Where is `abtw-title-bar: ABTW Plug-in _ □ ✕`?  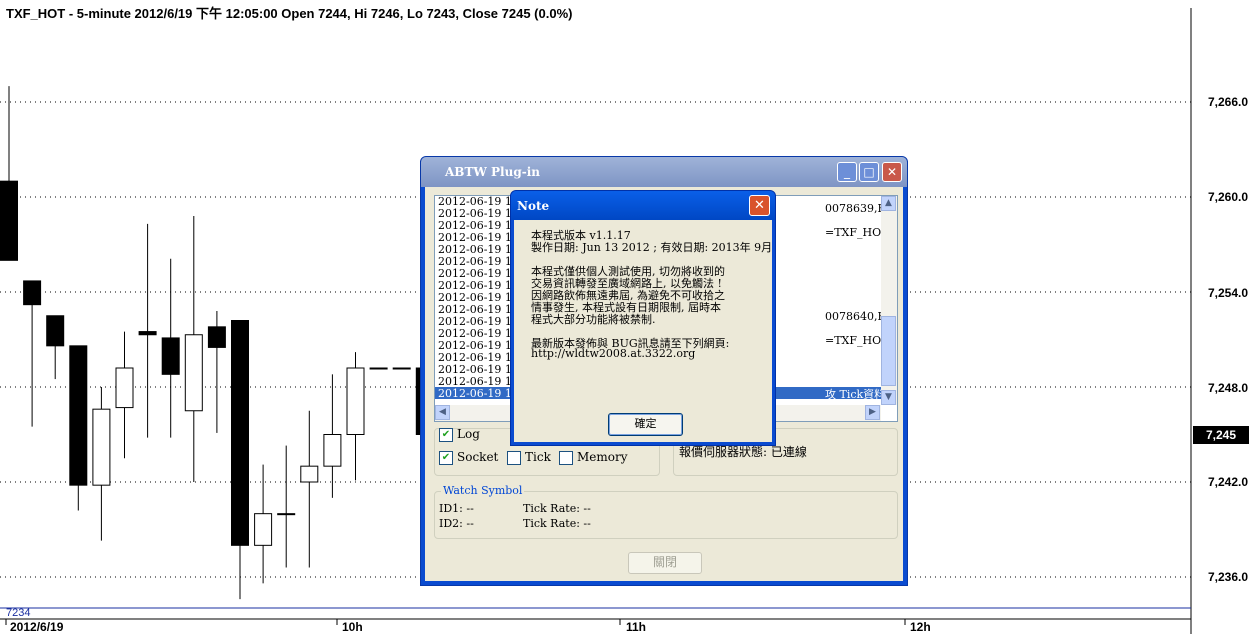 abtw-title-bar: ABTW Plug-in _ □ ✕ is located at coordinates (664, 172).